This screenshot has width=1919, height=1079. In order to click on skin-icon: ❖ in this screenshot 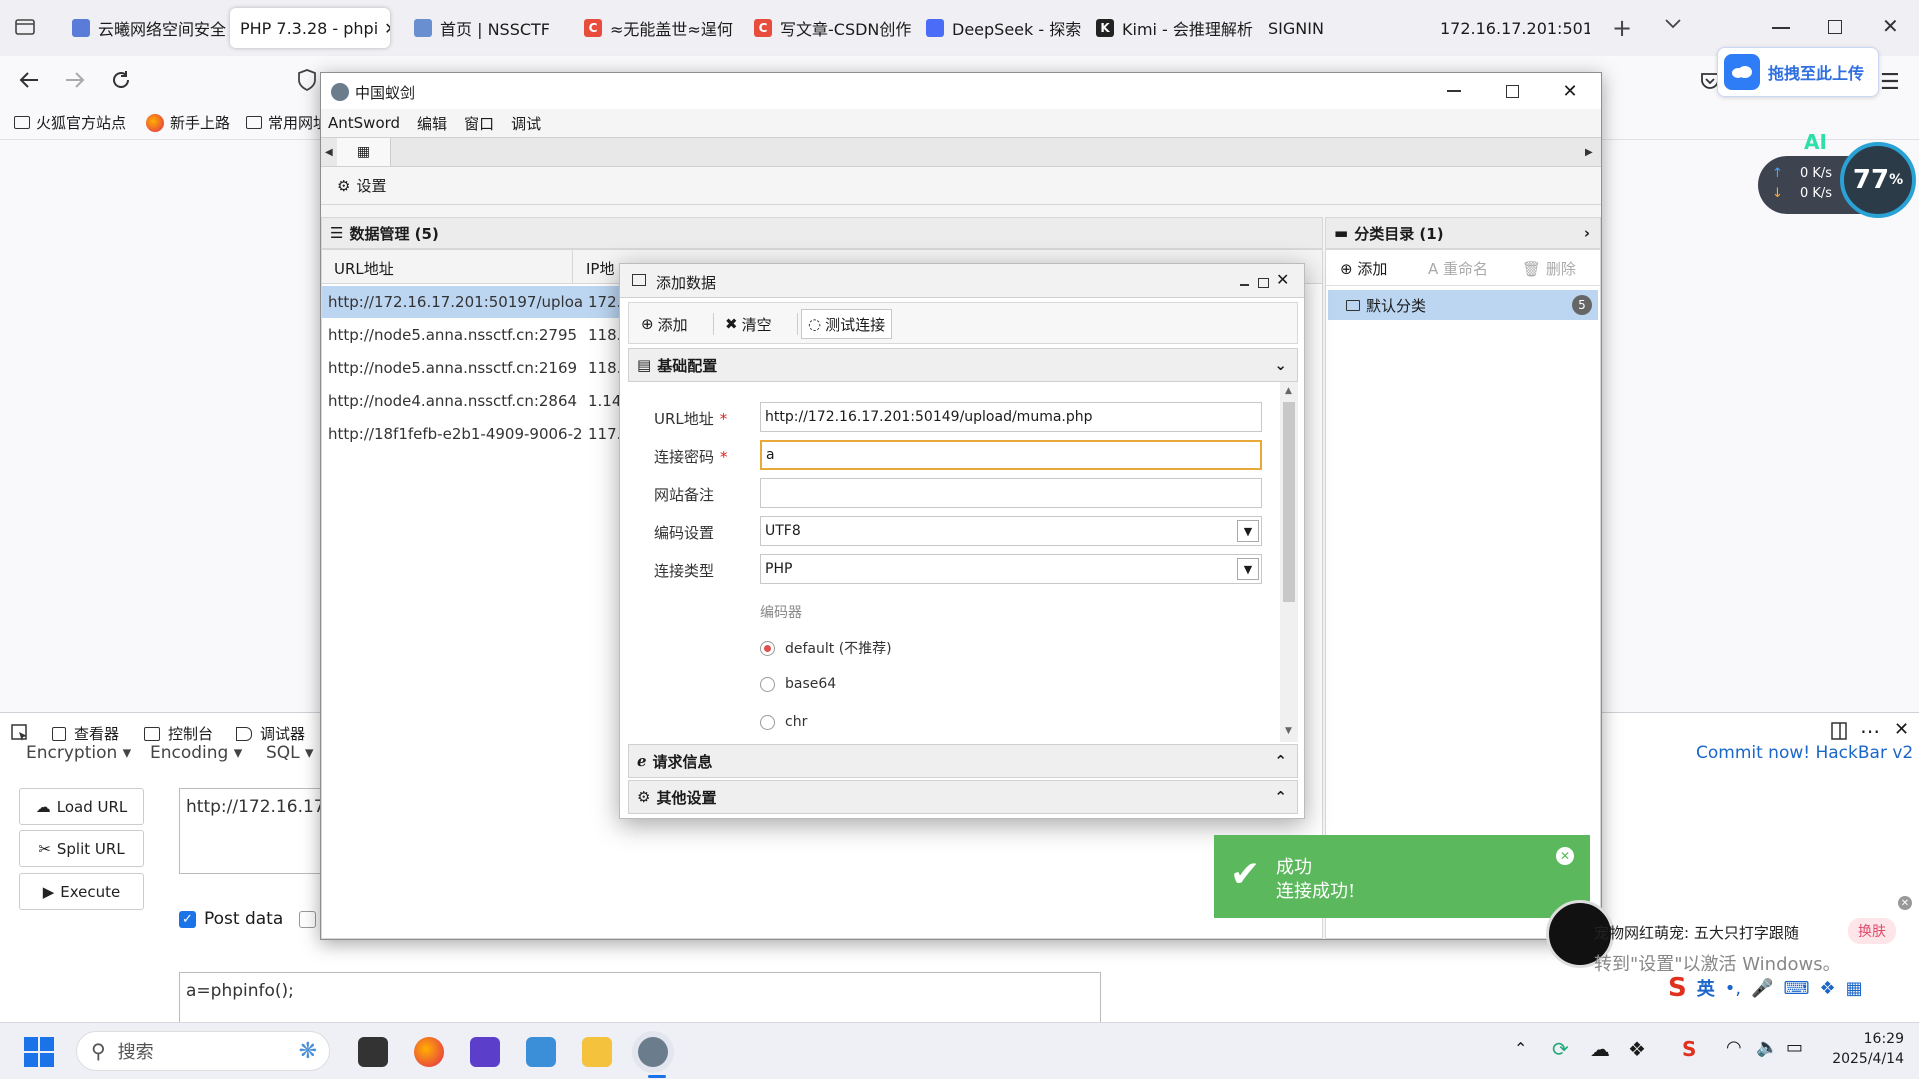, I will do `click(1827, 988)`.